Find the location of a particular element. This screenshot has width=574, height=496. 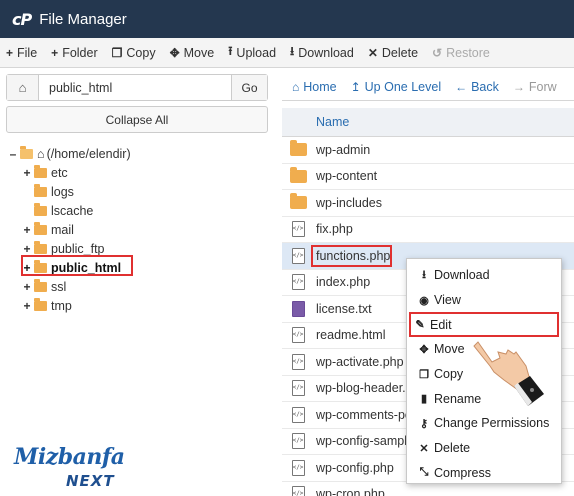

copy-label: Copy is located at coordinates (141, 52).